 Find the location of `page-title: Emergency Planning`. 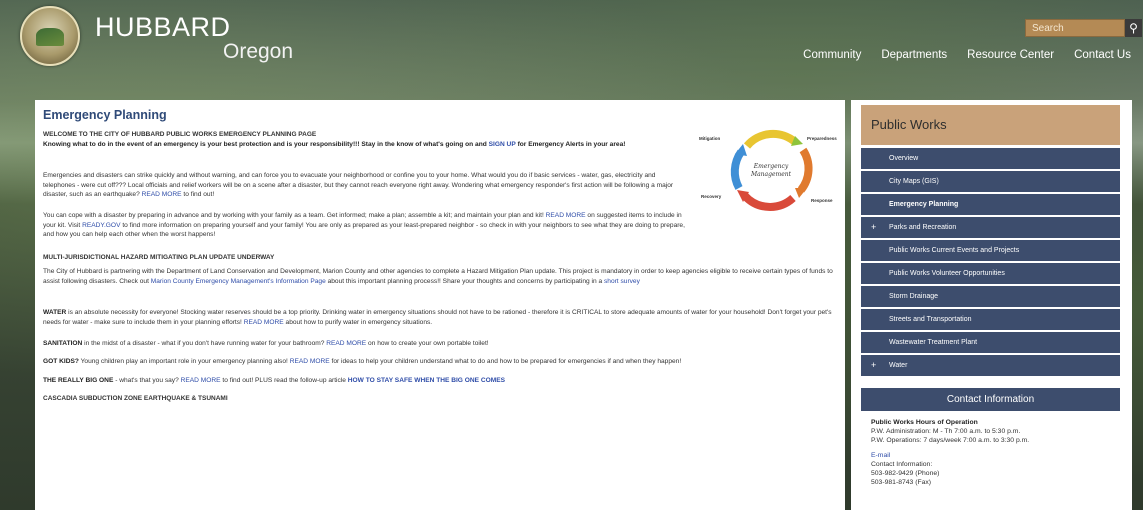

page-title: Emergency Planning is located at coordinates (105, 115).